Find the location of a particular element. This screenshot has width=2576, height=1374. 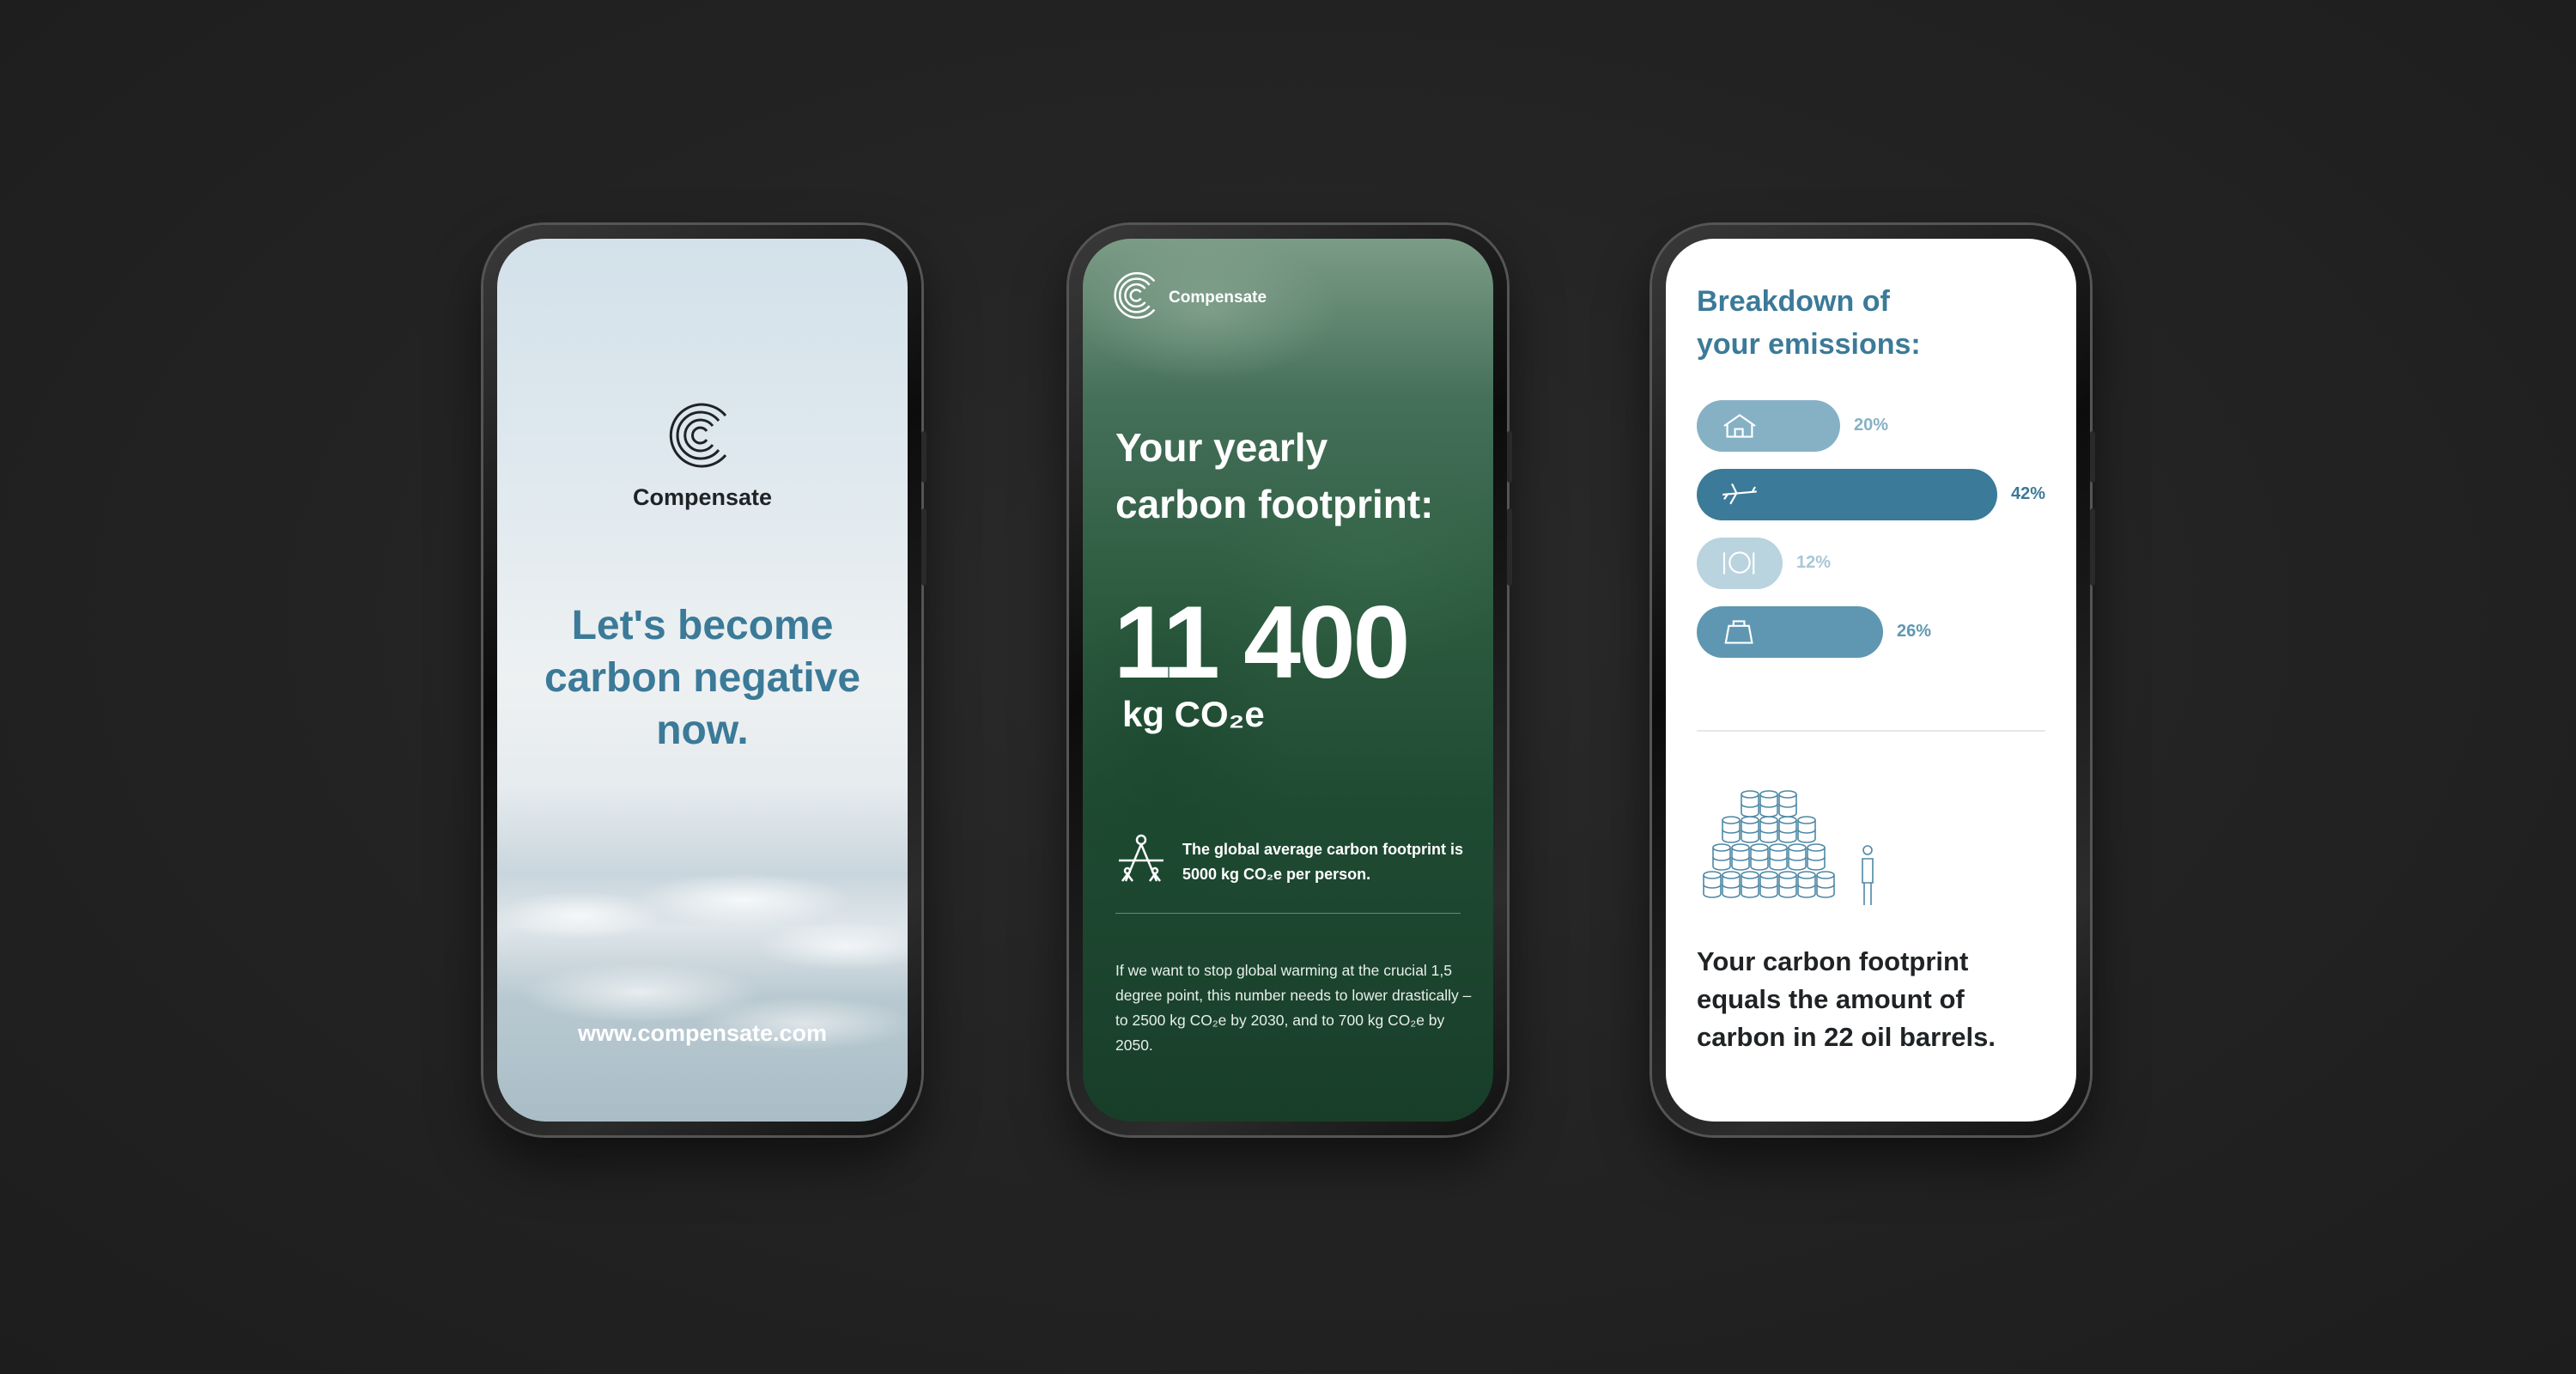

plate-icon is located at coordinates (1738, 563).